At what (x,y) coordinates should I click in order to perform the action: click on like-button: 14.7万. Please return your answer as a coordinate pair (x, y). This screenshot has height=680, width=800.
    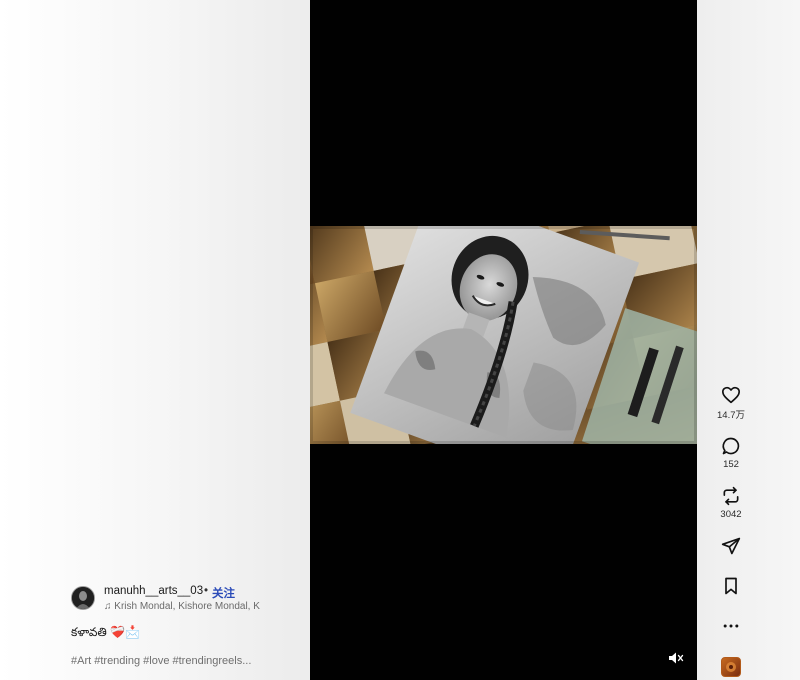
    Looking at the image, I should click on (731, 403).